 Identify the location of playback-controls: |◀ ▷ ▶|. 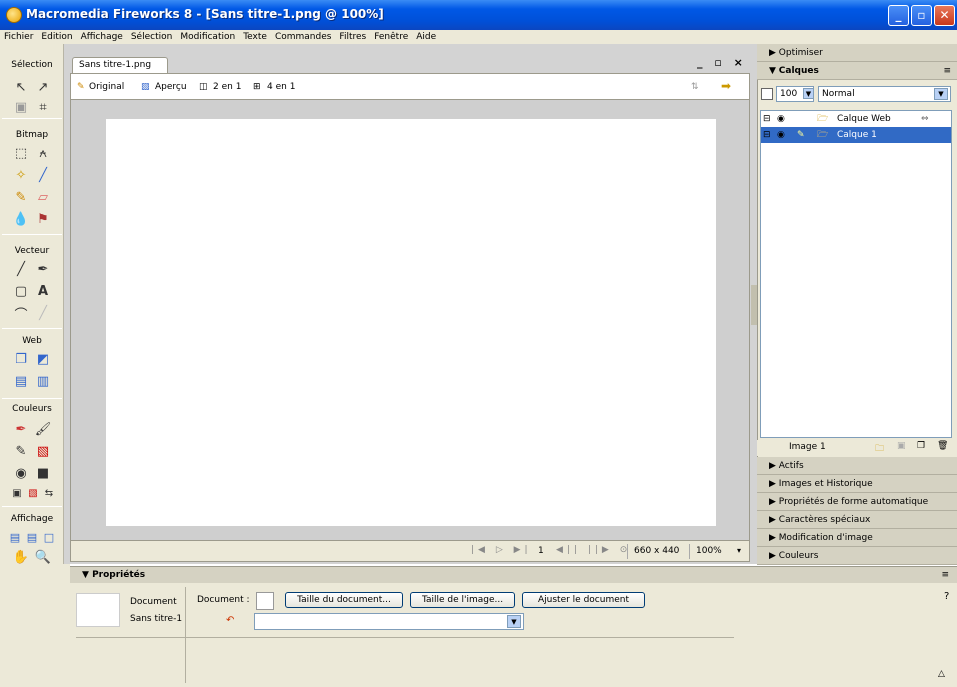
(501, 550).